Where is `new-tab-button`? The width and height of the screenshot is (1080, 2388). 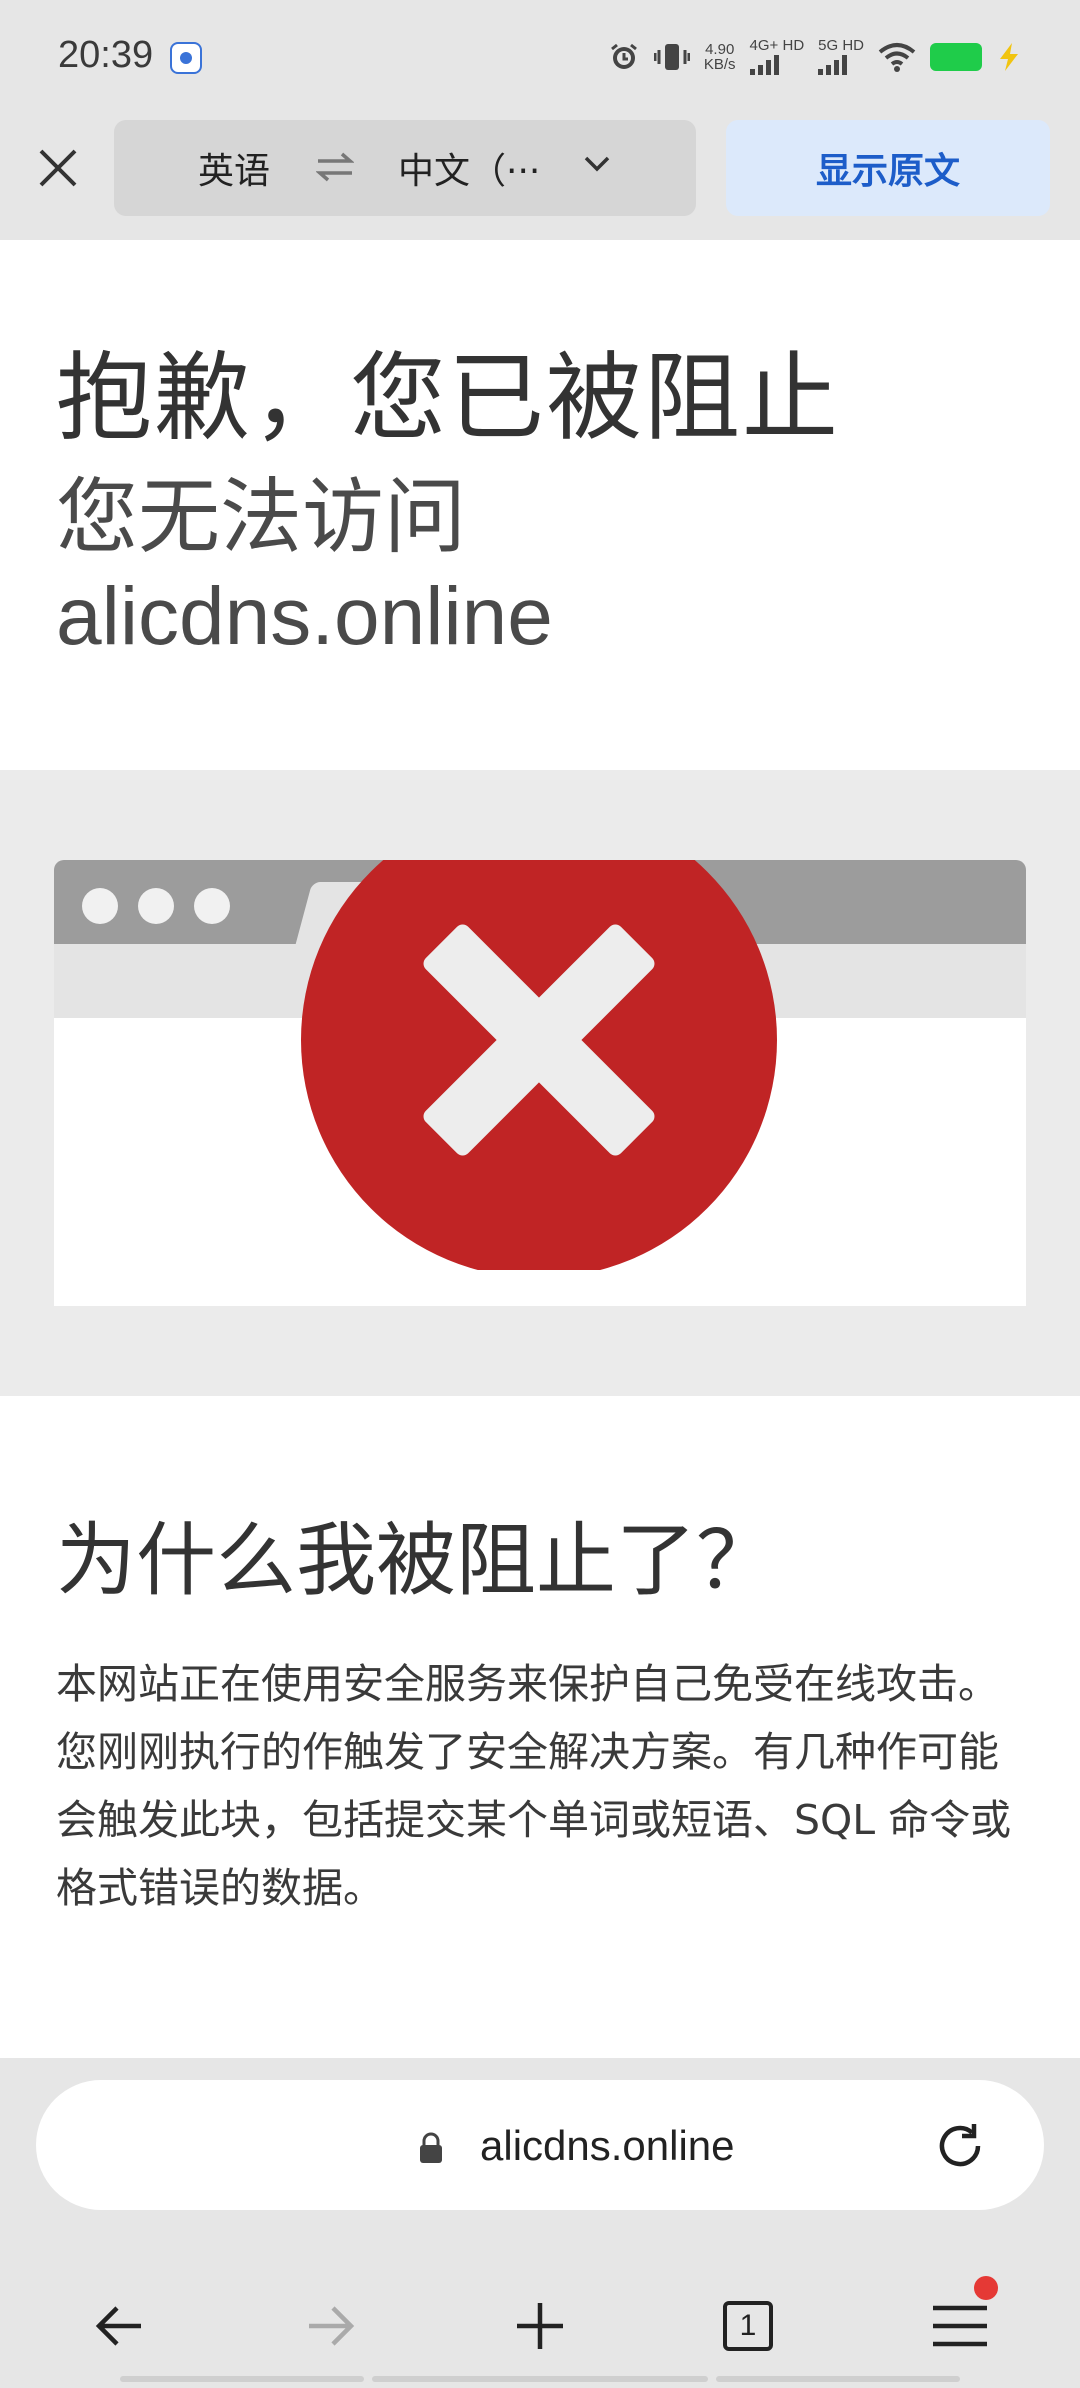 new-tab-button is located at coordinates (540, 2326).